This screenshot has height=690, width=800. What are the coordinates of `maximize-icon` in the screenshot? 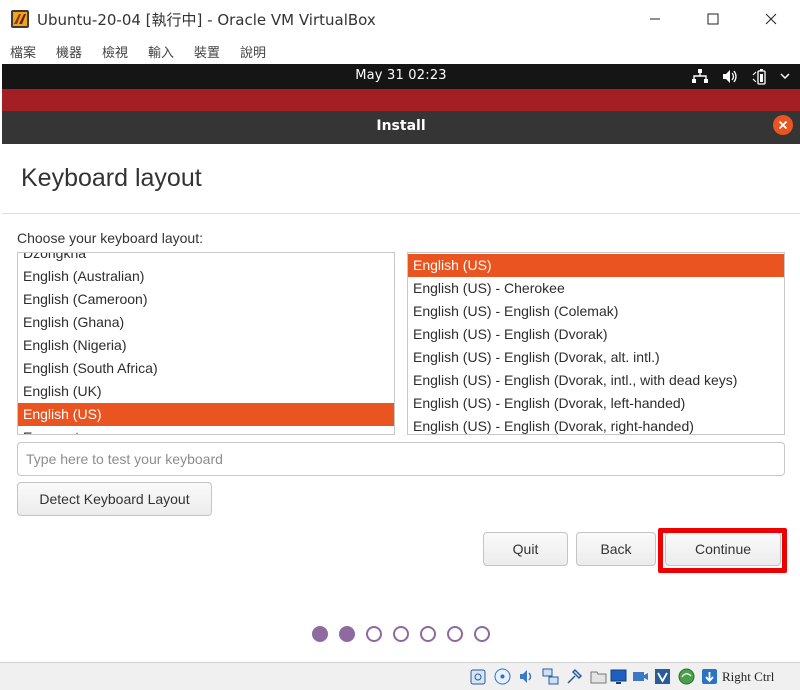 It's located at (713, 19).